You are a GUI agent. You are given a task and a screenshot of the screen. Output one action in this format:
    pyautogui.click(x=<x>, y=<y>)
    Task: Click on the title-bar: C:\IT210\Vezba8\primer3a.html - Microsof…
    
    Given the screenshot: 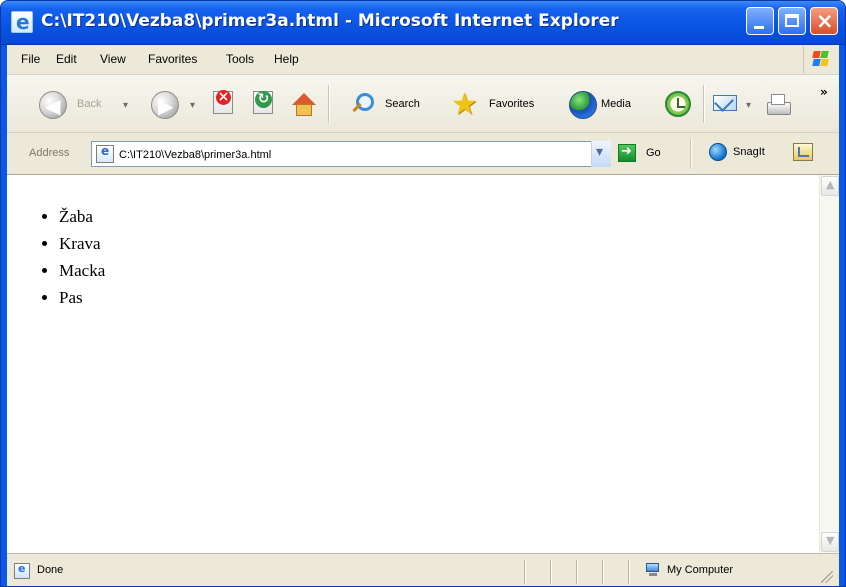 What is the action you would take?
    pyautogui.click(x=423, y=23)
    